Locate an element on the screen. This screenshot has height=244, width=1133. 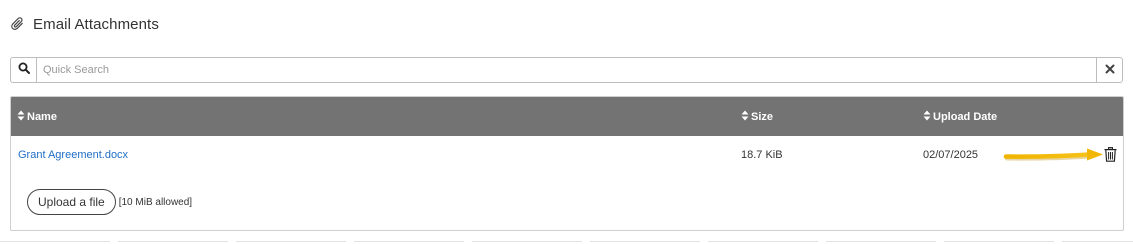
close-icon is located at coordinates (1110, 70).